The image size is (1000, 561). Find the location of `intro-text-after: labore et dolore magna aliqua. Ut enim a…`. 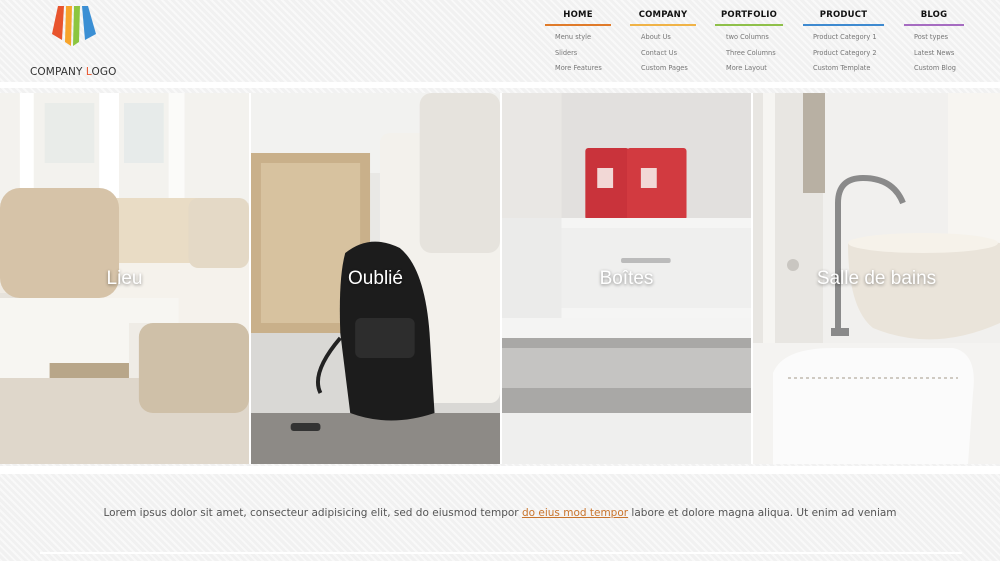

intro-text-after: labore et dolore magna aliqua. Ut enim a… is located at coordinates (762, 513).